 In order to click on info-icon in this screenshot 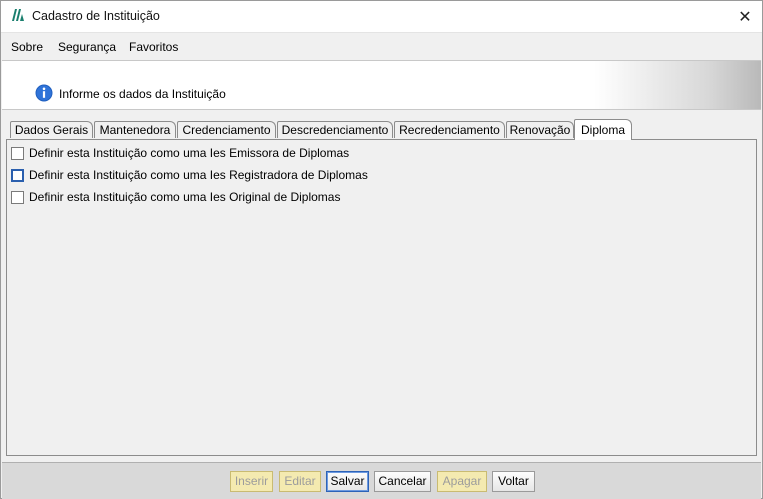, I will do `click(44, 93)`.